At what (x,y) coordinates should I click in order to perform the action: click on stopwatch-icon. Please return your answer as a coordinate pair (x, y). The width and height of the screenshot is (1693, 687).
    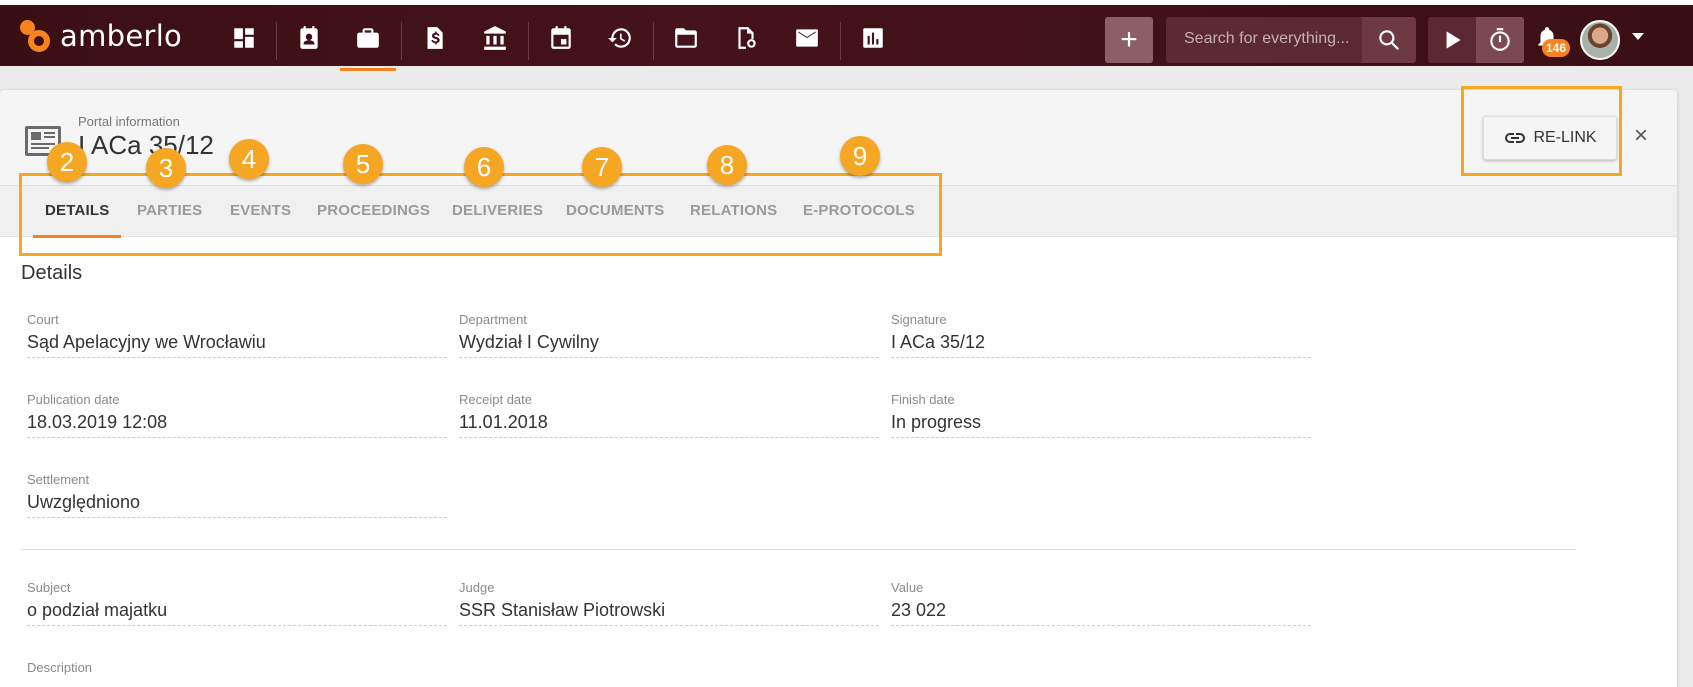
    Looking at the image, I should click on (1500, 39).